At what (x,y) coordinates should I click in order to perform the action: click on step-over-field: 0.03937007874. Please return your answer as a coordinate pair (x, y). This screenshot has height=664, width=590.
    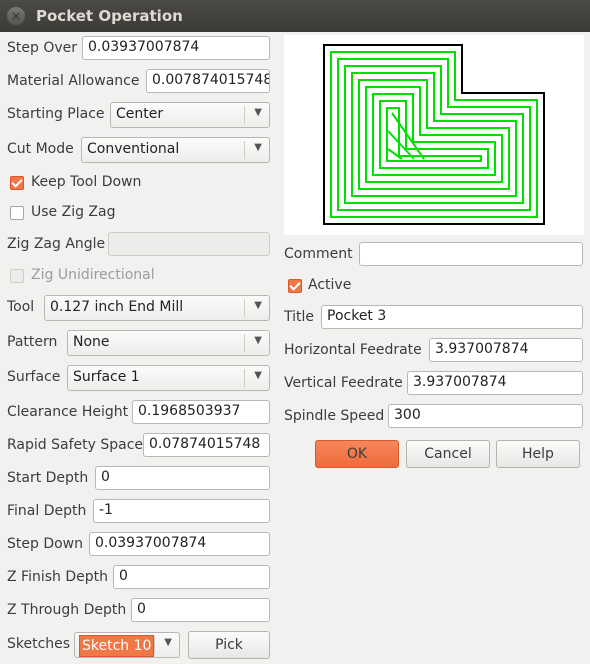
    Looking at the image, I should click on (176, 48).